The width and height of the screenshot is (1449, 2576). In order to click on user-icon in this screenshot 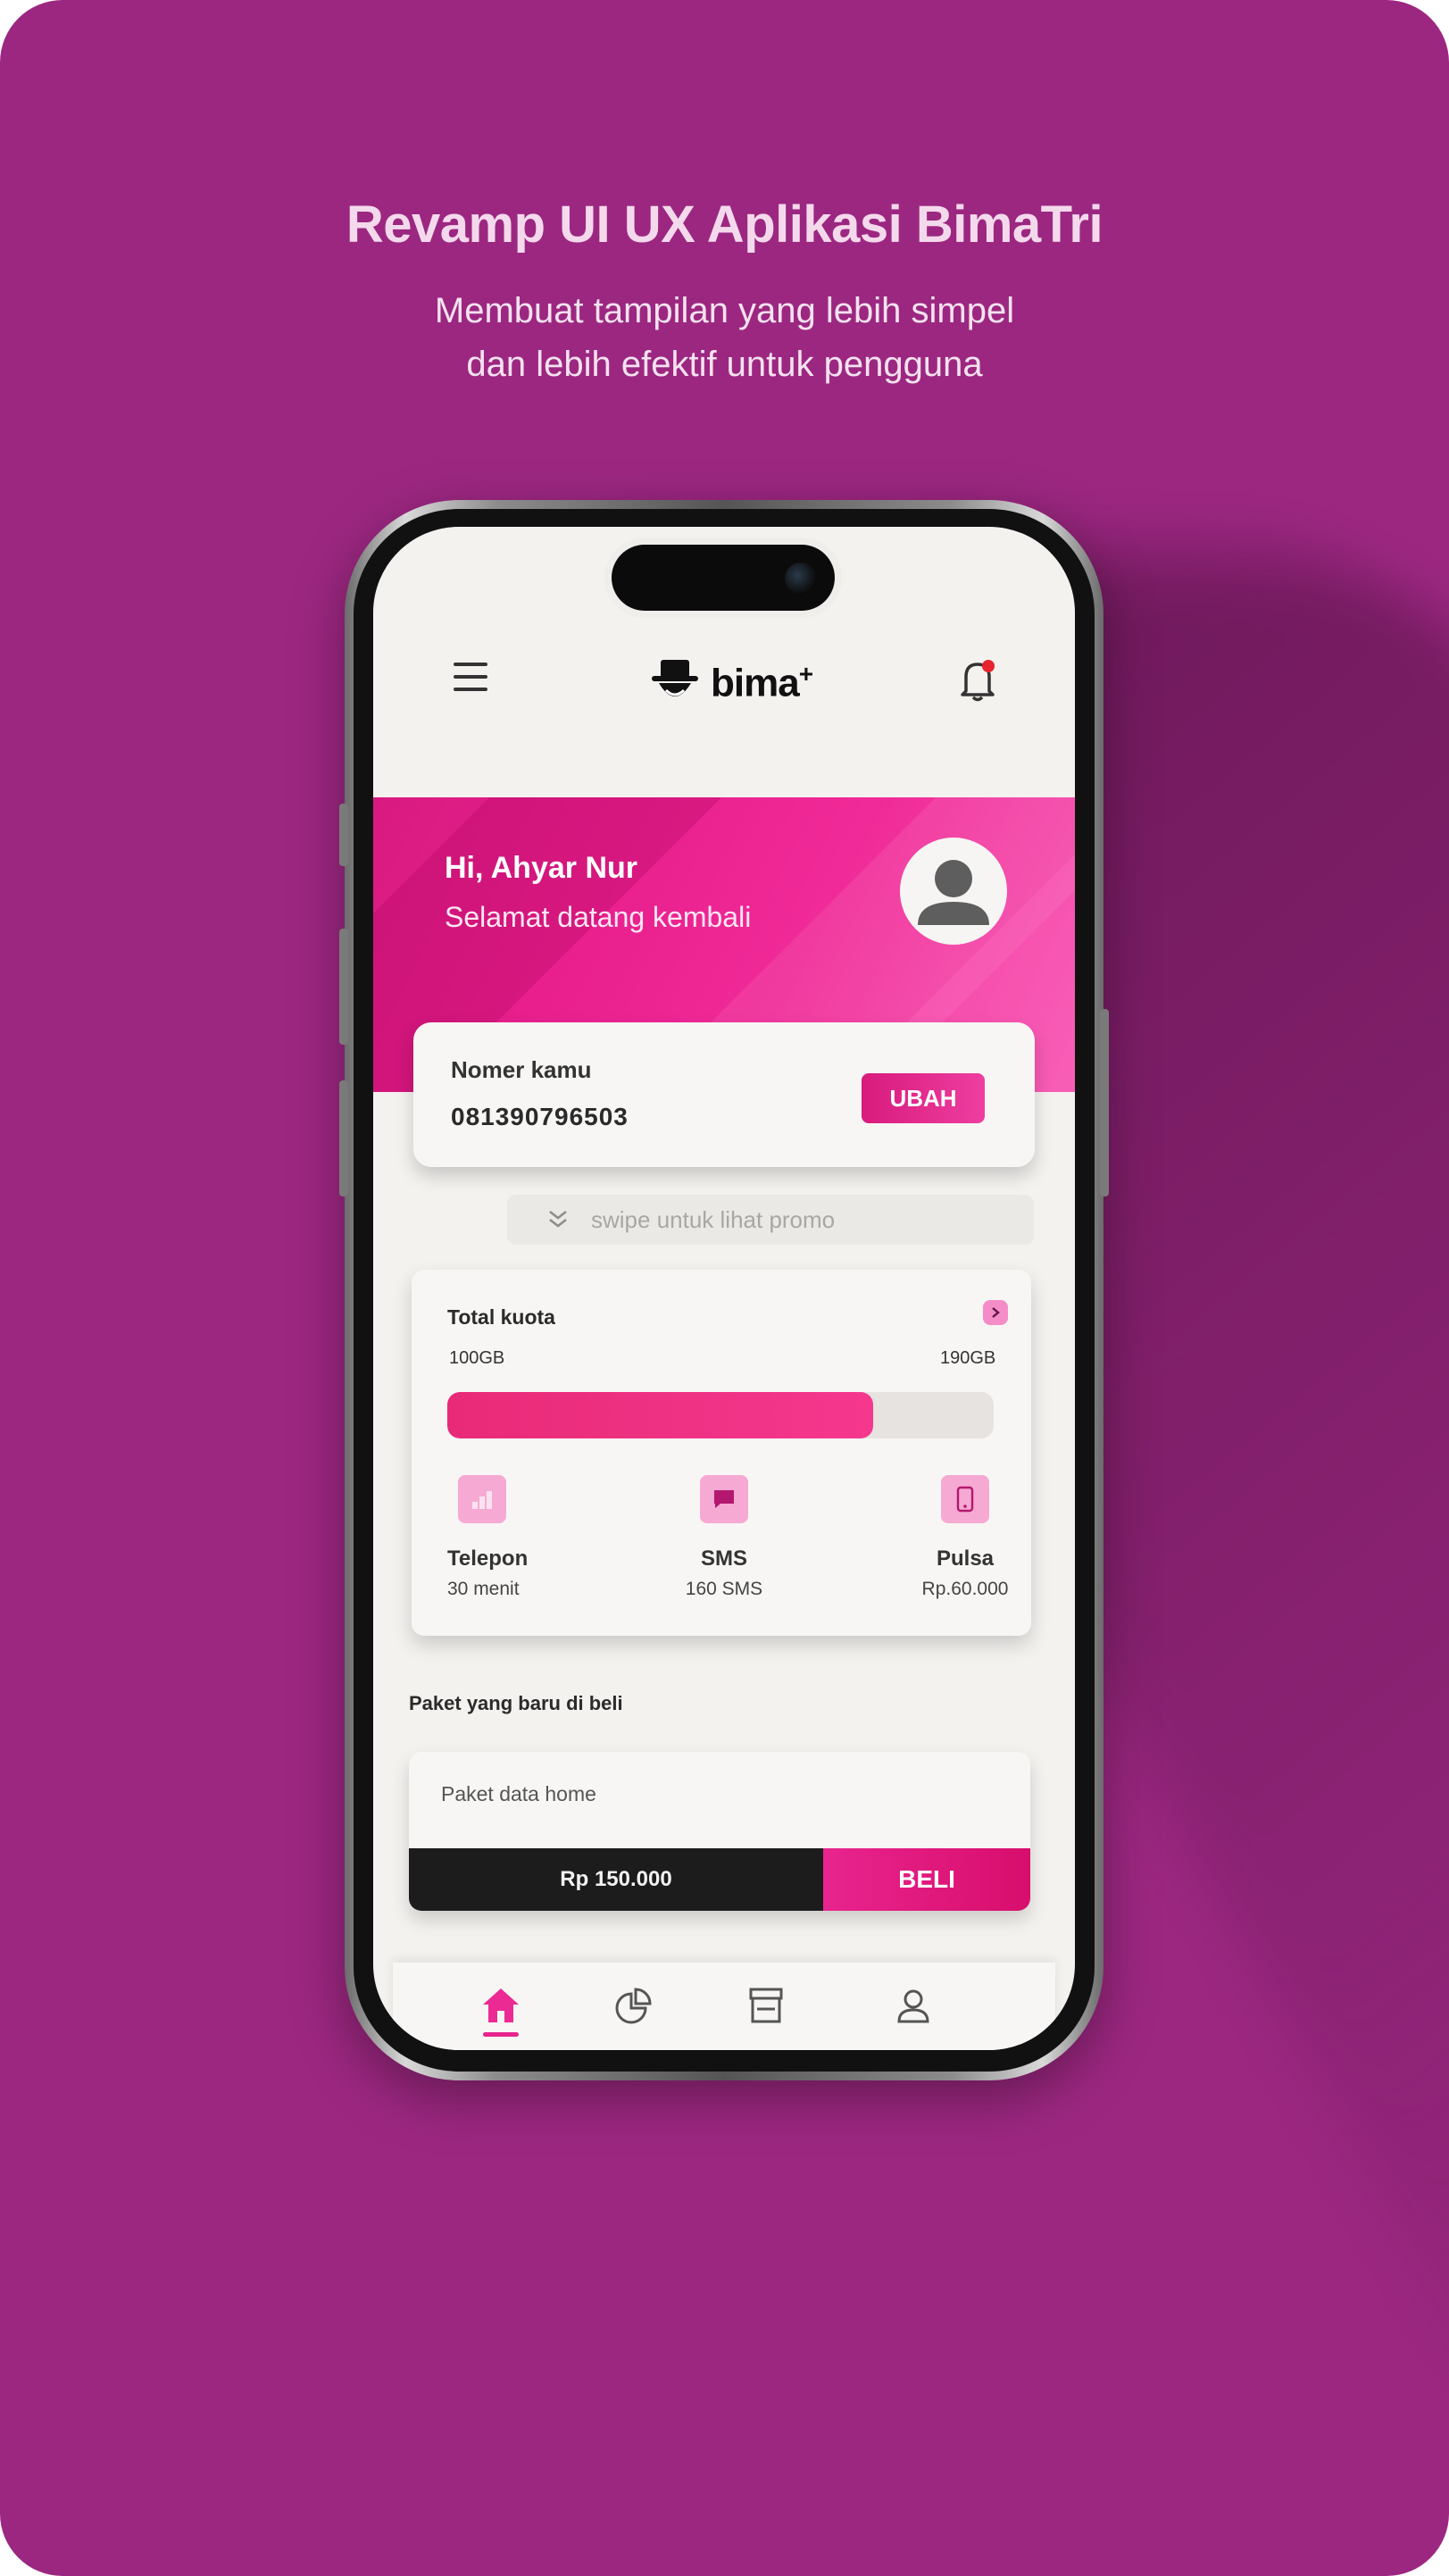, I will do `click(913, 2006)`.